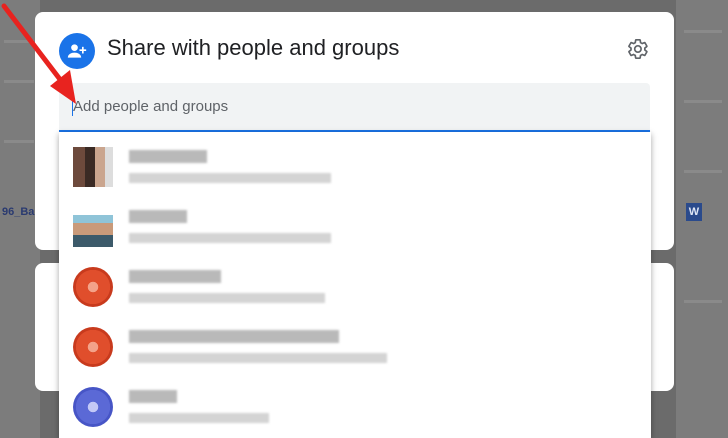  I want to click on settings-gear-icon, so click(638, 49).